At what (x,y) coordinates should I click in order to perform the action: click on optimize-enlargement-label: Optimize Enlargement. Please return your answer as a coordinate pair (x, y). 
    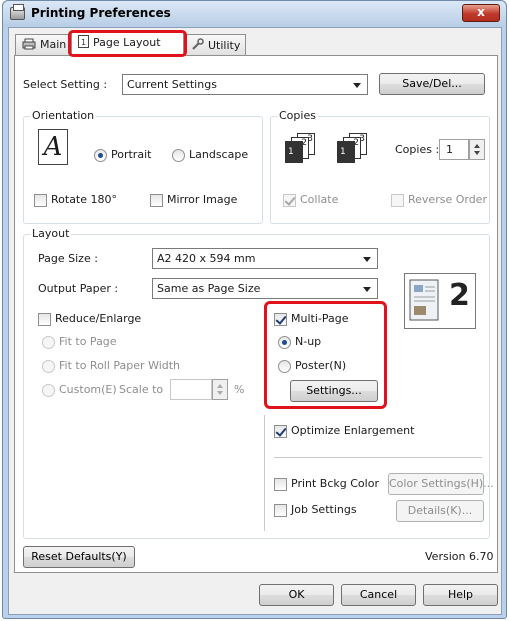
    Looking at the image, I should click on (353, 430).